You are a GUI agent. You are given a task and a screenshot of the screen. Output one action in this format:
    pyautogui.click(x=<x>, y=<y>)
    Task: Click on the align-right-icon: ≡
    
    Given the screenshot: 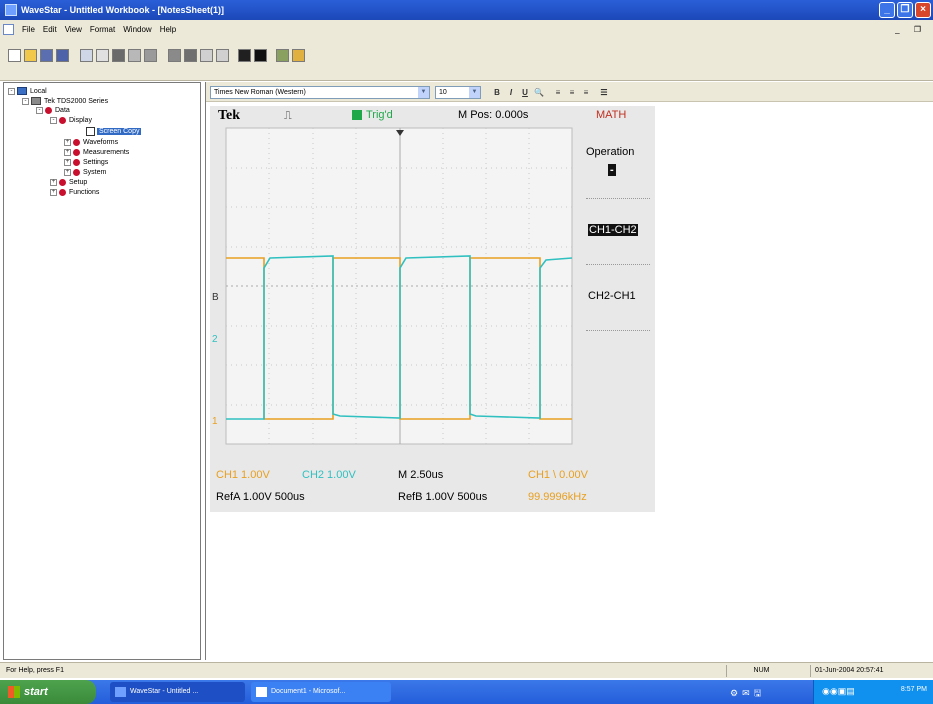 What is the action you would take?
    pyautogui.click(x=586, y=92)
    